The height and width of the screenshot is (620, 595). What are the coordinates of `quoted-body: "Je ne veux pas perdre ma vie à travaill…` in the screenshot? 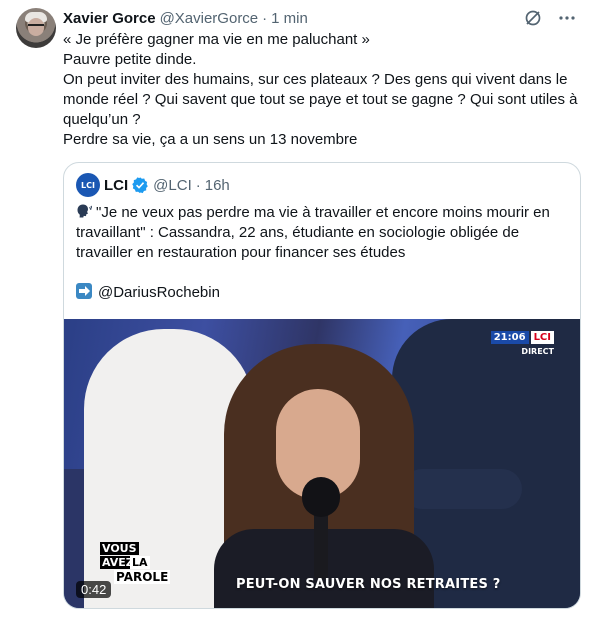 It's located at (315, 232).